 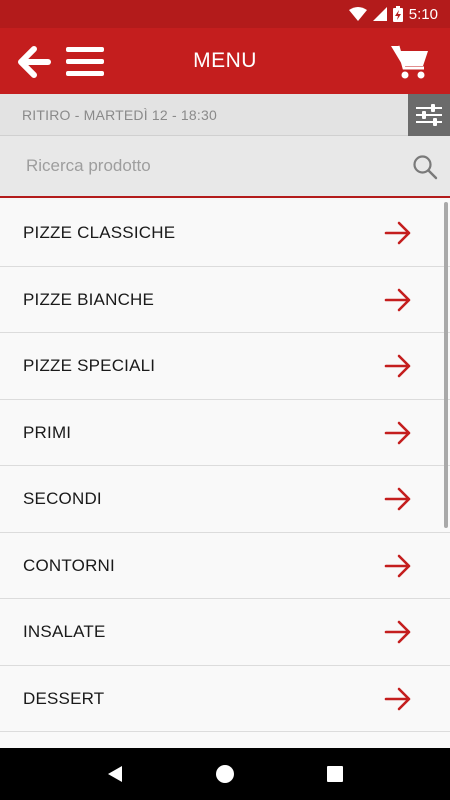 I want to click on app-bar: MENU, so click(x=225, y=61).